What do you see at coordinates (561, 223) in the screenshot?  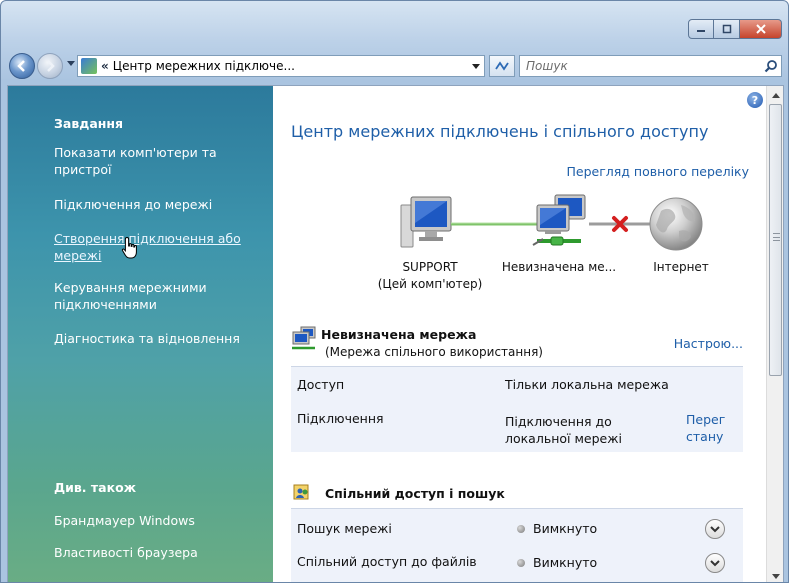 I see `network-icon` at bounding box center [561, 223].